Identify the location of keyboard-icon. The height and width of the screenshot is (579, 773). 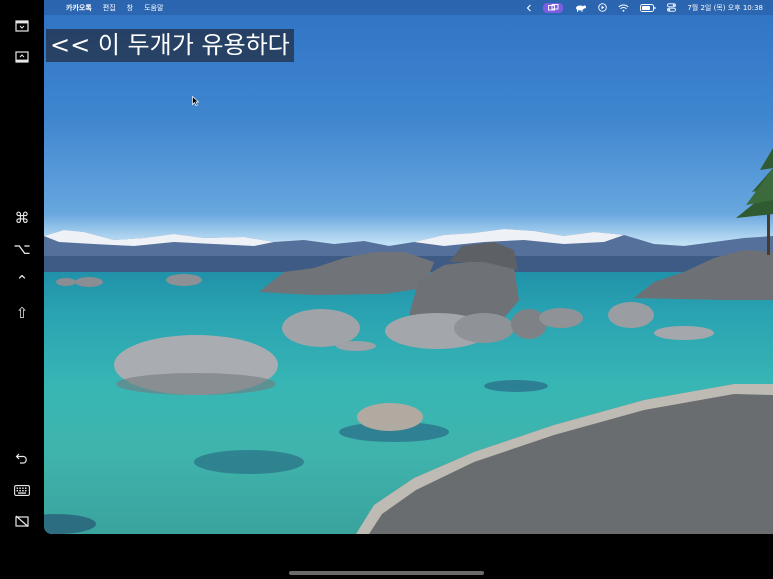
(22, 490).